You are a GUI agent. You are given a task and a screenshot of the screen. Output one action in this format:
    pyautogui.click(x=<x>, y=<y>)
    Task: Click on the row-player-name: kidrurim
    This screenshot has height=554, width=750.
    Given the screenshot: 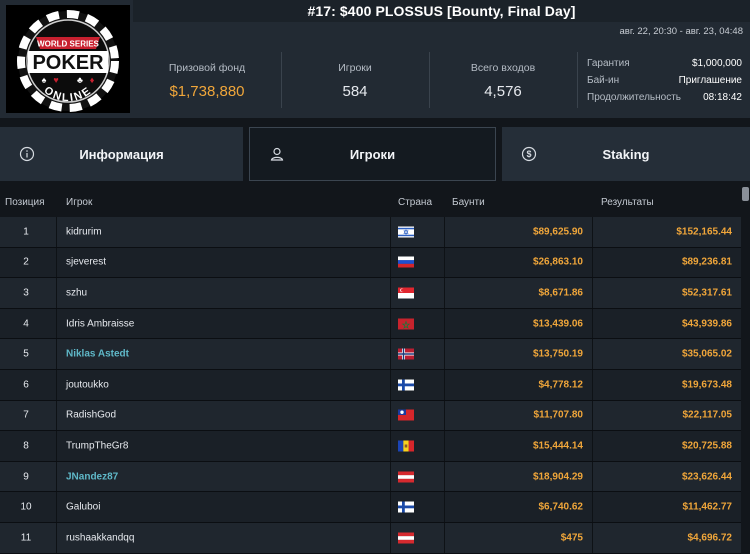 What is the action you would take?
    pyautogui.click(x=84, y=231)
    